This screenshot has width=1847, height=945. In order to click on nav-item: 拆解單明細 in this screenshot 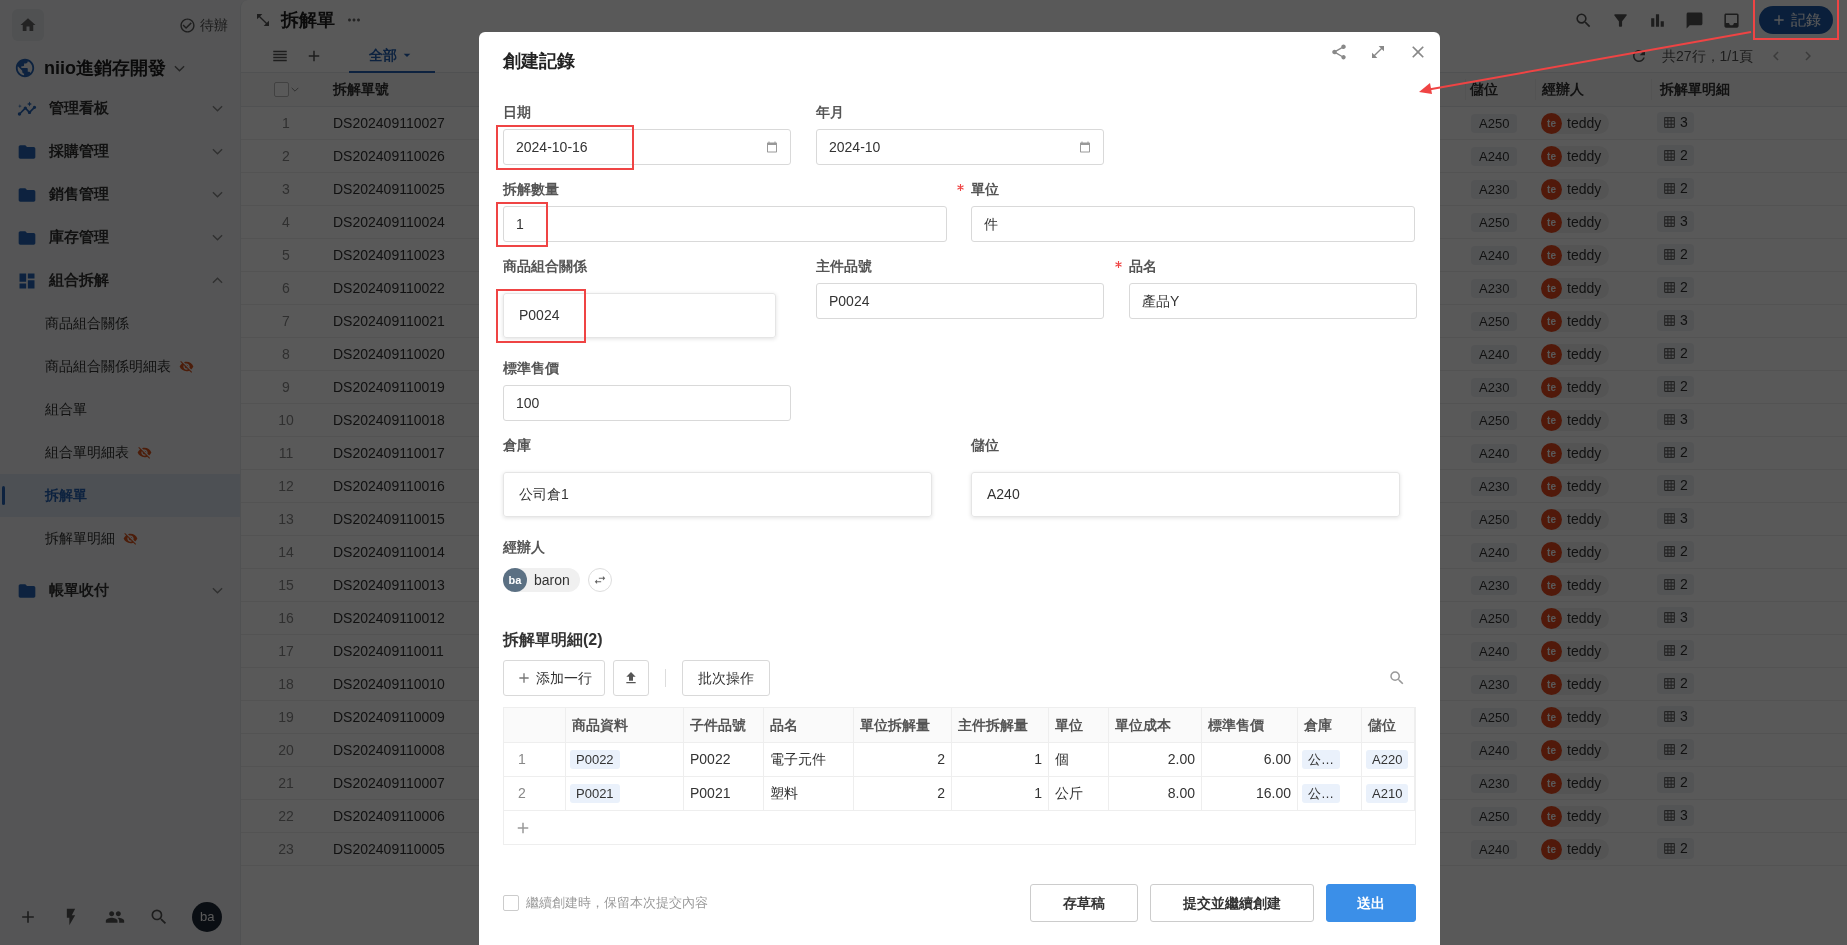, I will do `click(120, 538)`.